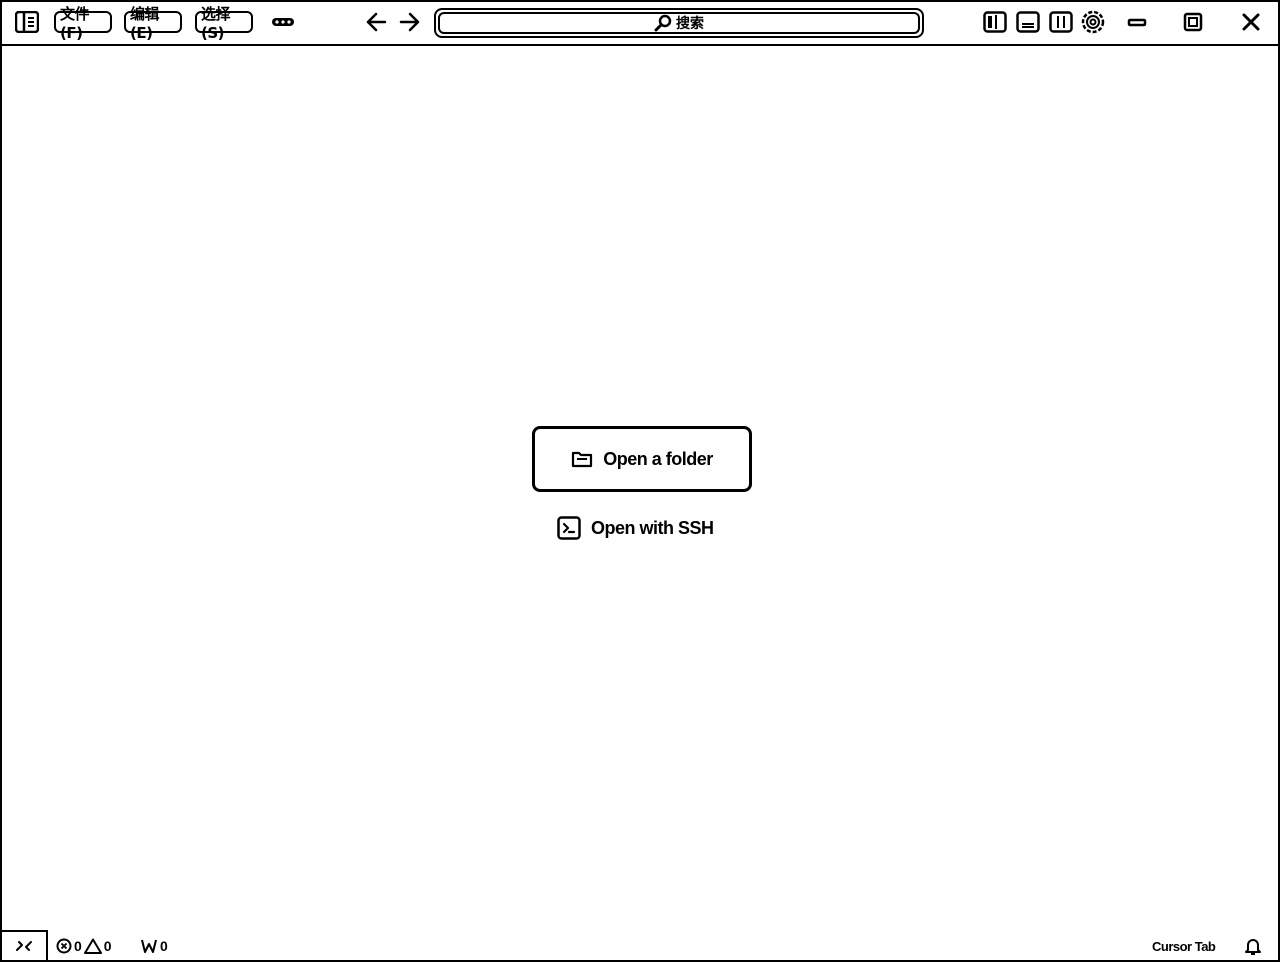 This screenshot has width=1280, height=962. Describe the element at coordinates (145, 23) in the screenshot. I see `menu-edit-label: 编辑(E)` at that location.